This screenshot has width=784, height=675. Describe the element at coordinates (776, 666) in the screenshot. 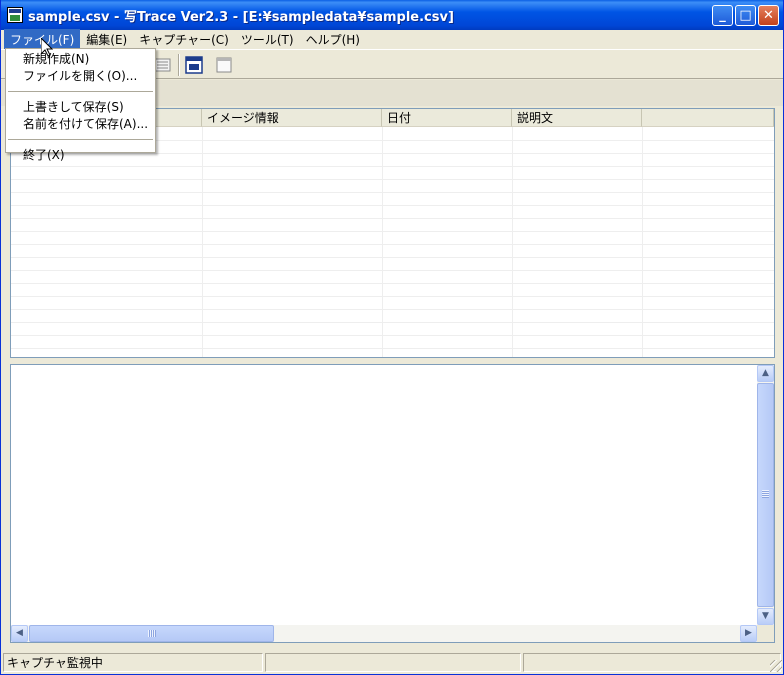

I see `resize-grip-icon` at that location.